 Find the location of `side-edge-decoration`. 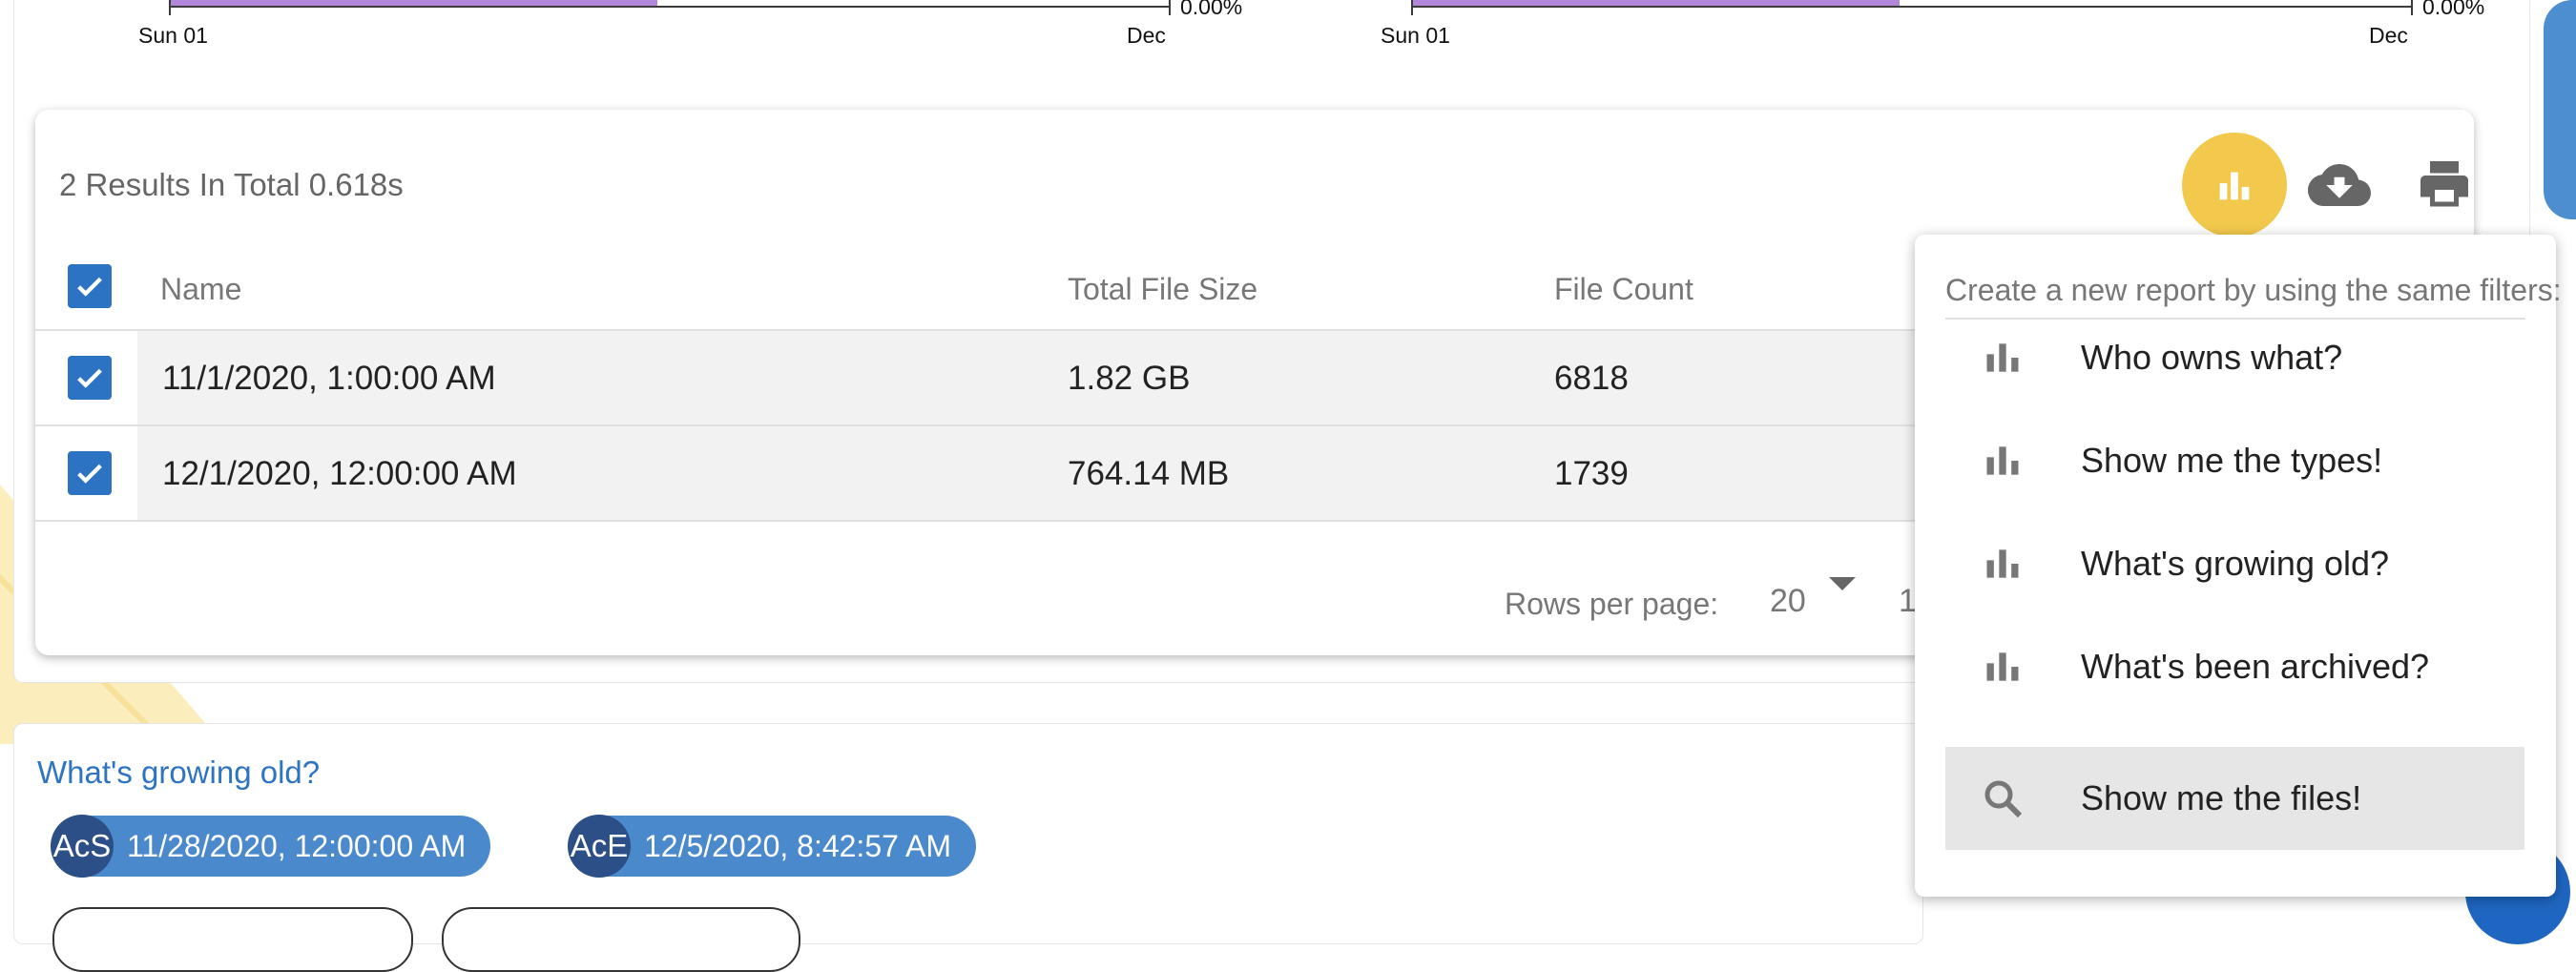

side-edge-decoration is located at coordinates (2560, 109).